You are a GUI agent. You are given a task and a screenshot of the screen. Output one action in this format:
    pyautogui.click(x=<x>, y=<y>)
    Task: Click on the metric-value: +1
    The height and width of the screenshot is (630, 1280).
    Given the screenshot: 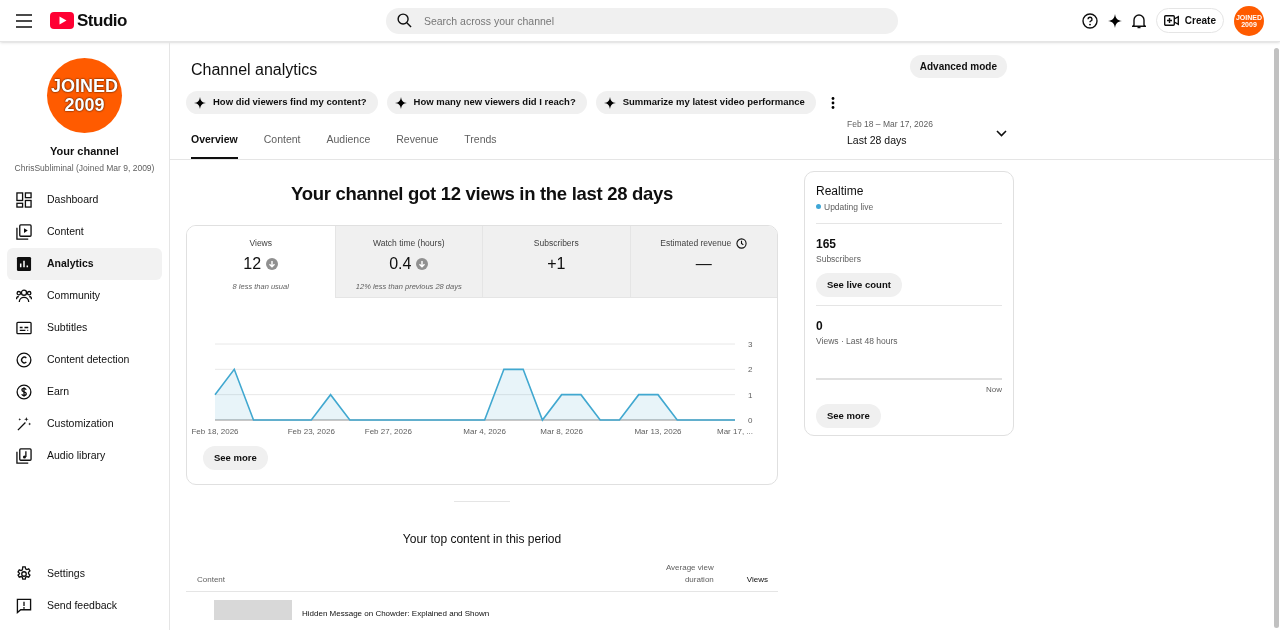 What is the action you would take?
    pyautogui.click(x=556, y=264)
    